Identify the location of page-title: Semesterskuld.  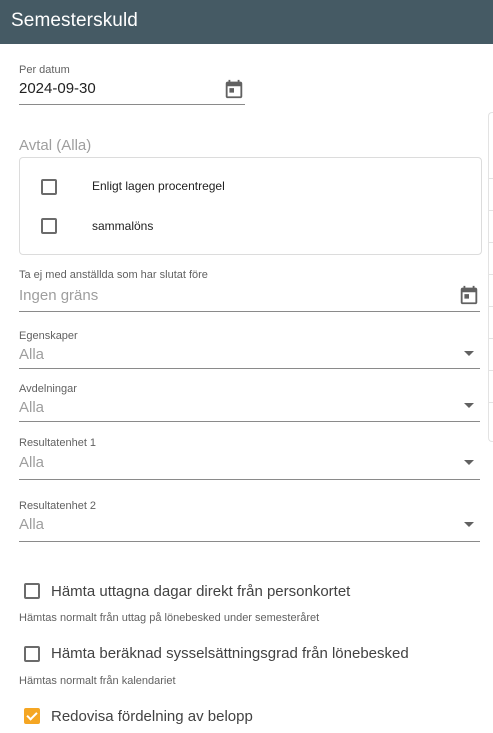
(74, 20).